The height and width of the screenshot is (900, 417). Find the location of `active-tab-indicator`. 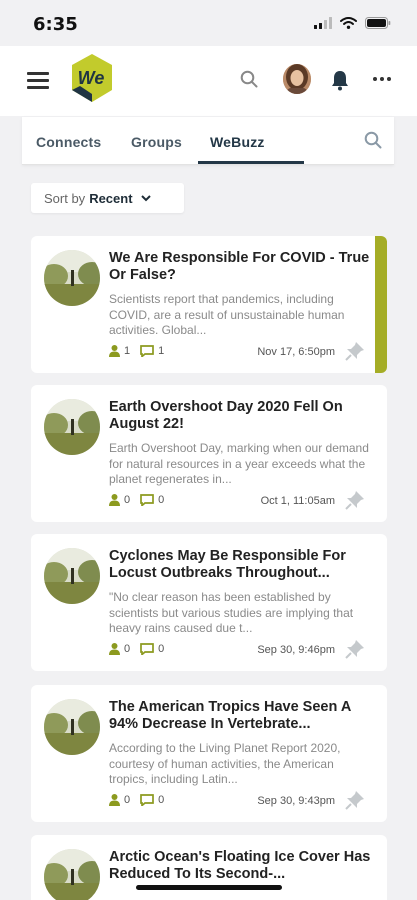

active-tab-indicator is located at coordinates (251, 162).